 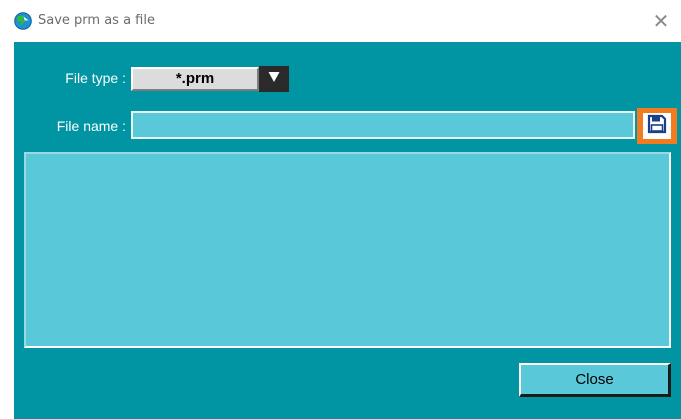 What do you see at coordinates (23, 21) in the screenshot?
I see `app-logo-icon` at bounding box center [23, 21].